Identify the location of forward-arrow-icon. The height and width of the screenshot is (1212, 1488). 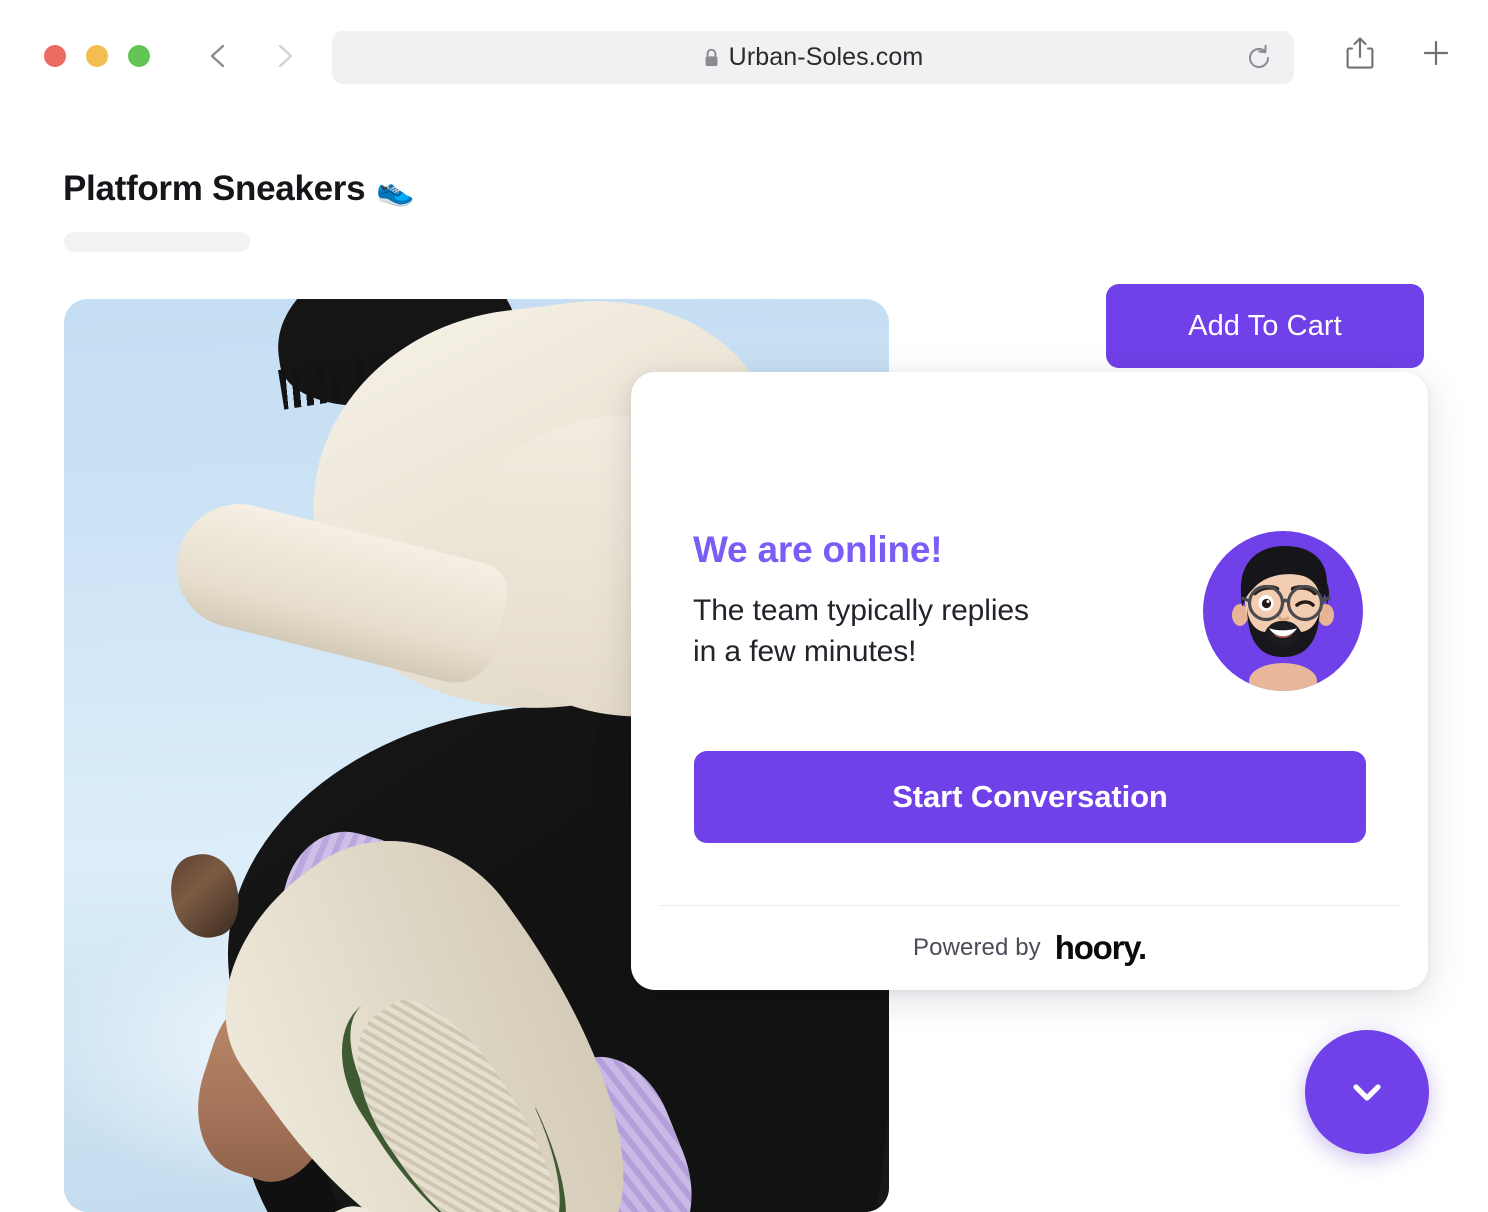
(285, 56).